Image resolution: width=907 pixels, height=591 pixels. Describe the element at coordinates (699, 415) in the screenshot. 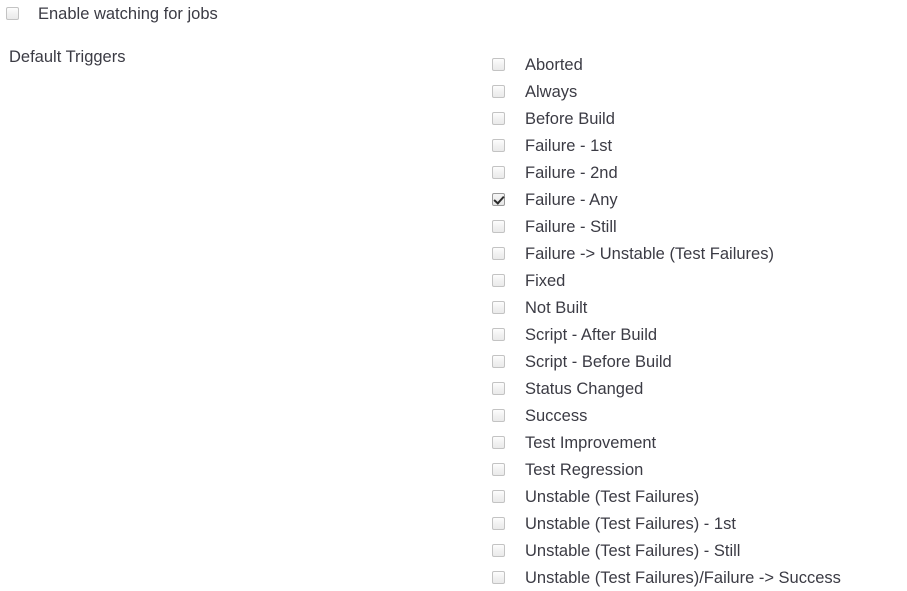

I see `trigger-row: Success` at that location.